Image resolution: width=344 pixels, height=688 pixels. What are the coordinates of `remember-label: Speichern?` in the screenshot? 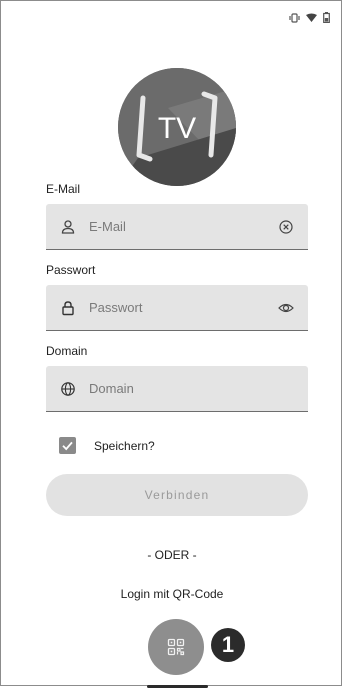 It's located at (124, 446).